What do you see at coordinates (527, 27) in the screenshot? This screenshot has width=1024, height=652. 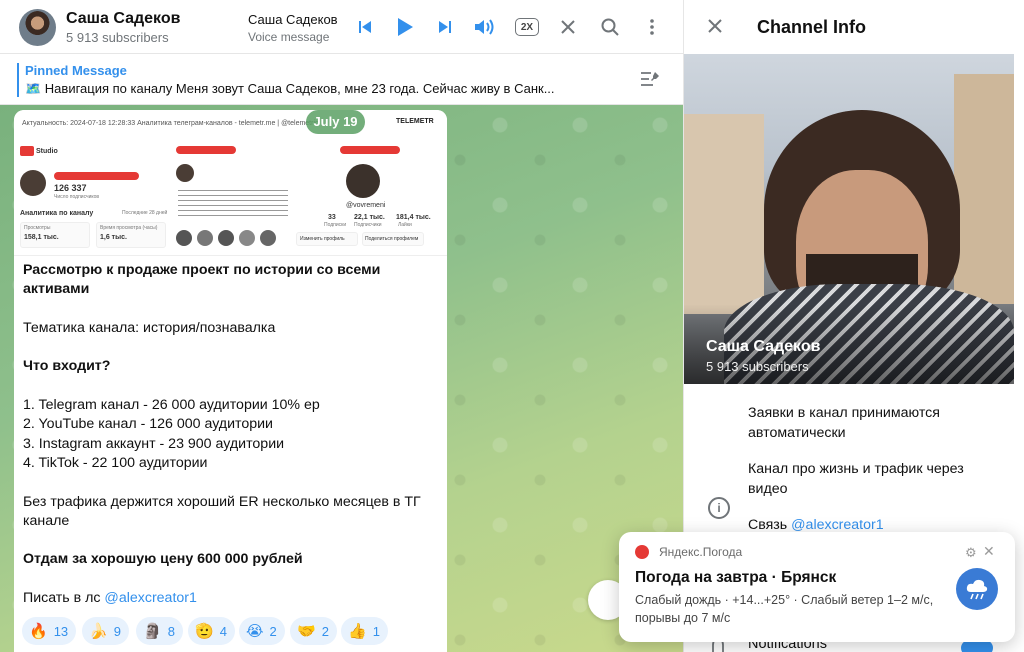 I see `playback-speed-button: 2X` at bounding box center [527, 27].